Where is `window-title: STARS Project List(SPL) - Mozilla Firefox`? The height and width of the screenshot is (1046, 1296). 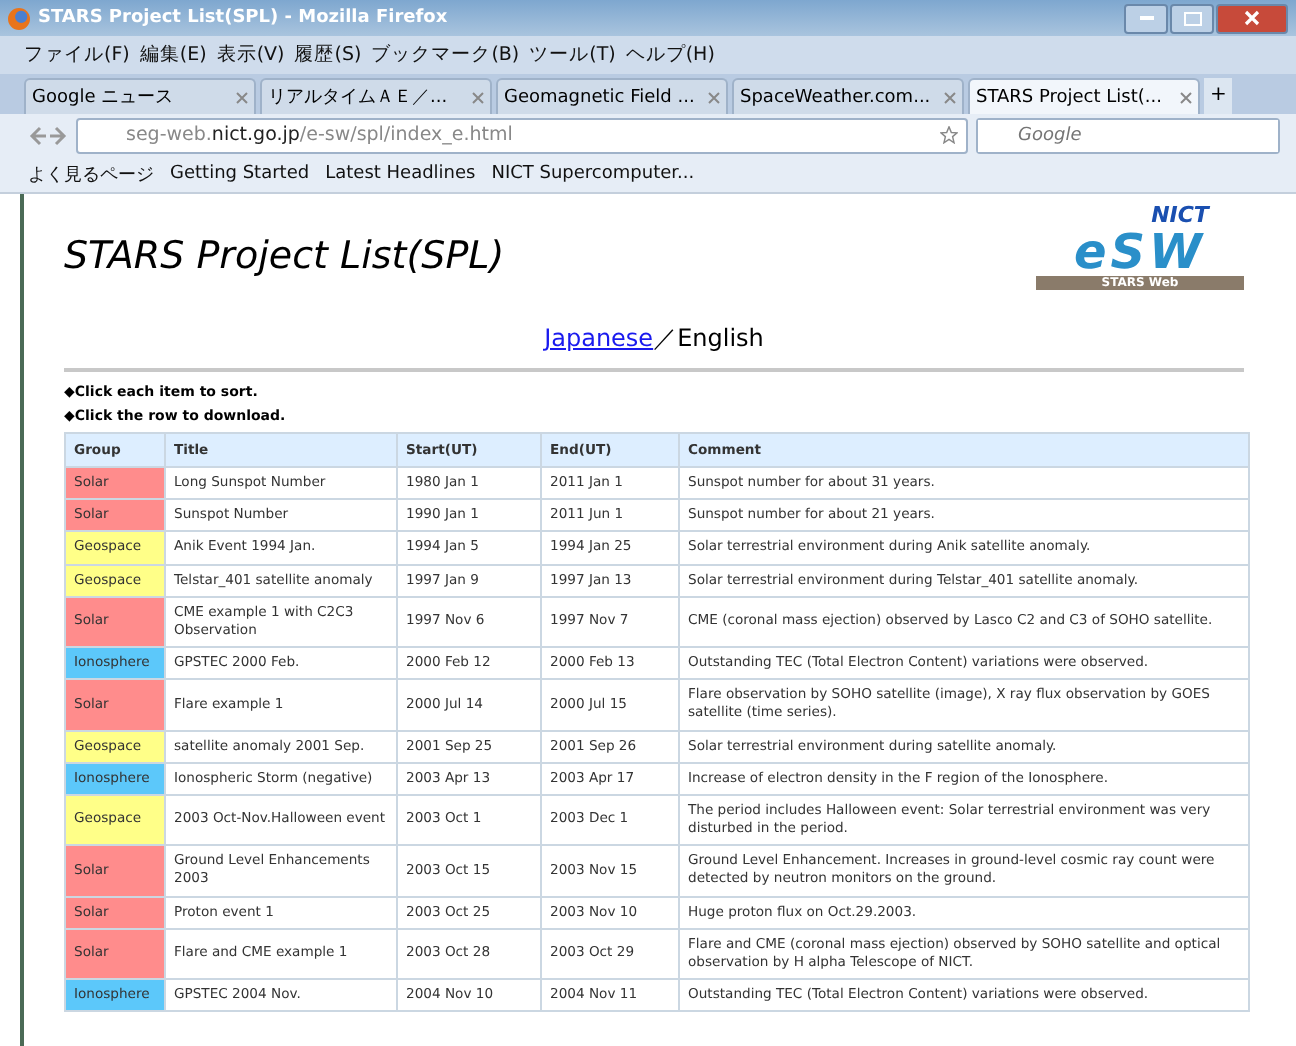 window-title: STARS Project List(SPL) - Mozilla Firefox is located at coordinates (244, 18).